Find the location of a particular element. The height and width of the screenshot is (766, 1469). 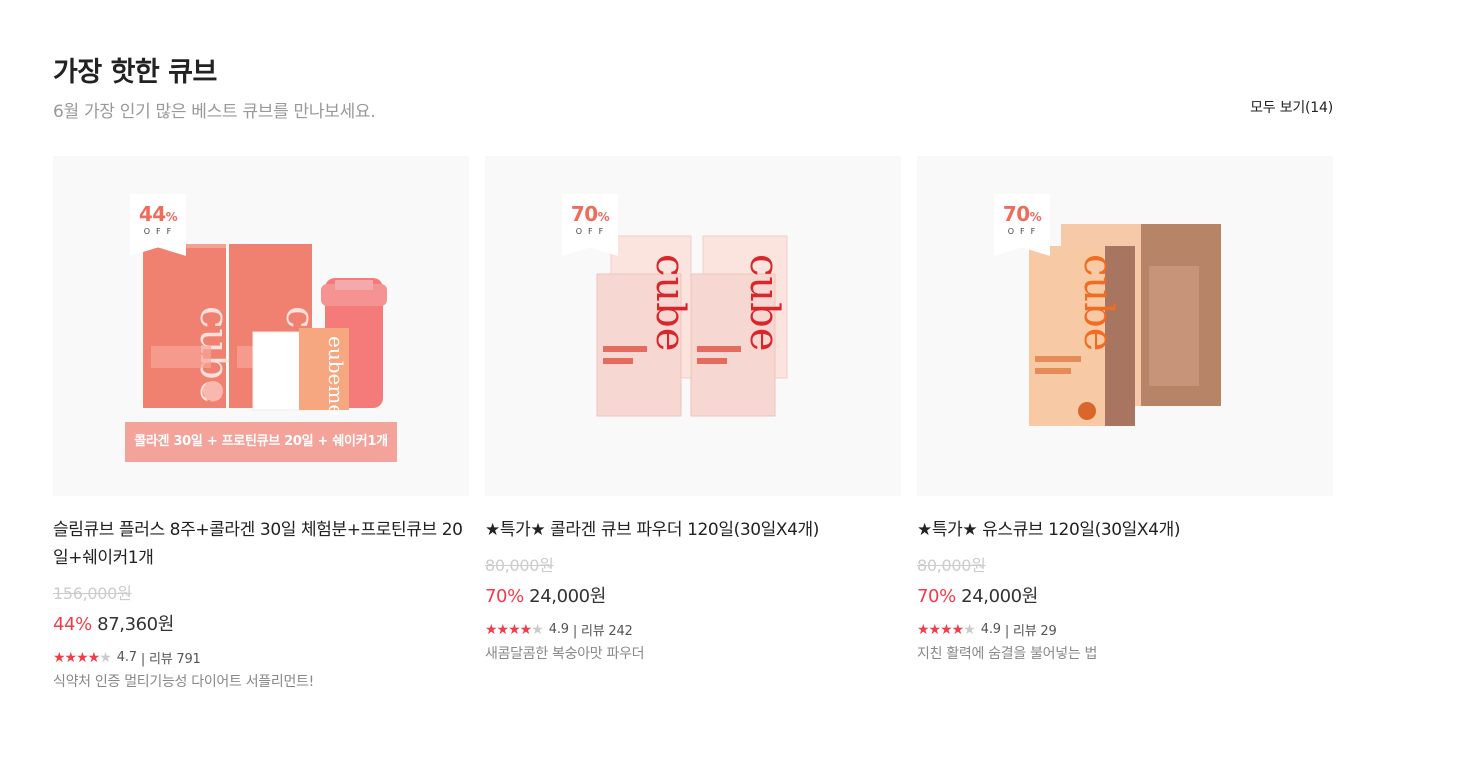

rating-row: ★★★★★ 4.9 | 리뷰 242 is located at coordinates (693, 630).